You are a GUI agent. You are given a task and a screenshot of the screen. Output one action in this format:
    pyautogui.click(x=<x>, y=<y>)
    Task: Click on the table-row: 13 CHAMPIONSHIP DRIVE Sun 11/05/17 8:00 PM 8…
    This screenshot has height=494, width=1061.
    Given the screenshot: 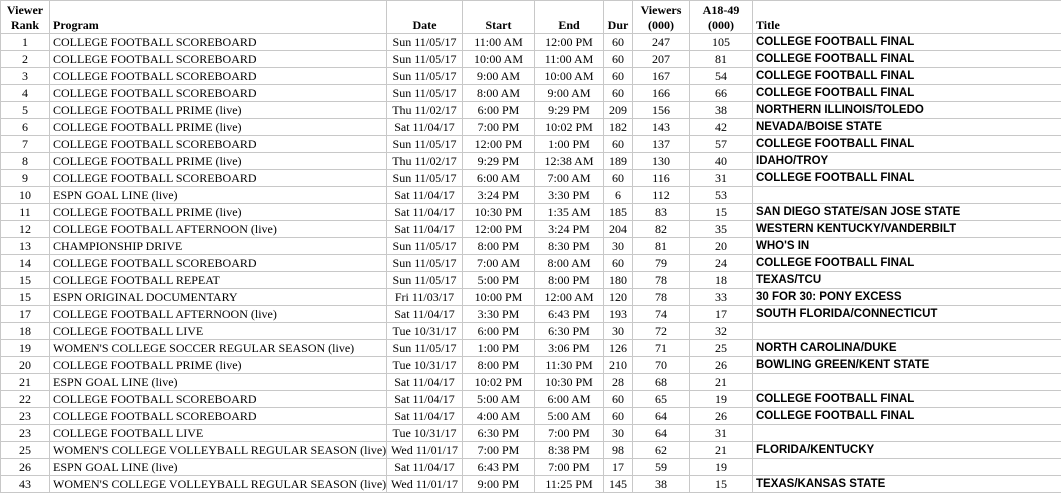 What is the action you would take?
    pyautogui.click(x=530, y=246)
    